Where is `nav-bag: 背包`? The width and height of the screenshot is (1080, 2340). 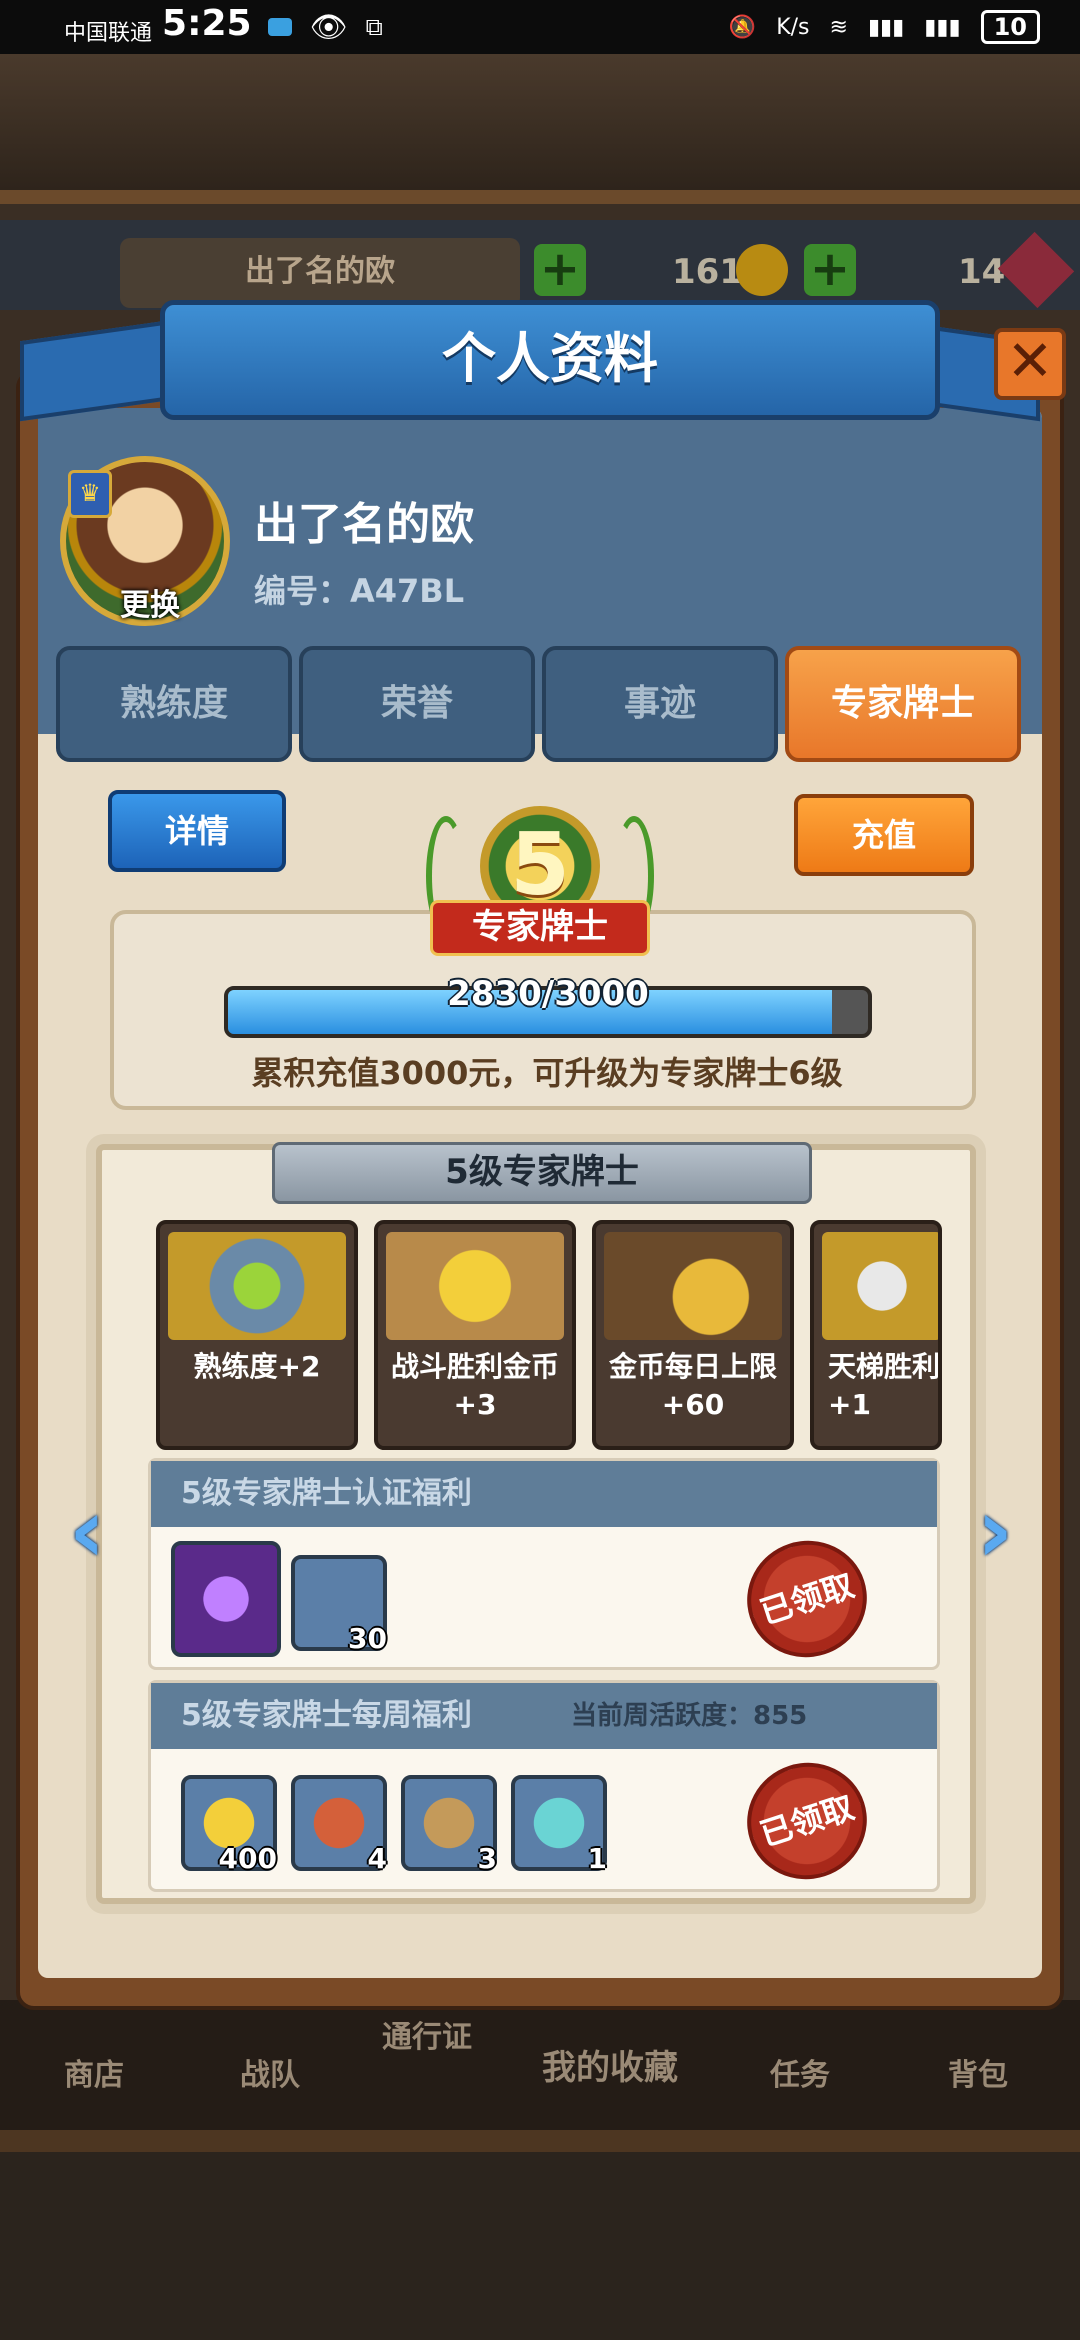
nav-bag: 背包 is located at coordinates (978, 2072).